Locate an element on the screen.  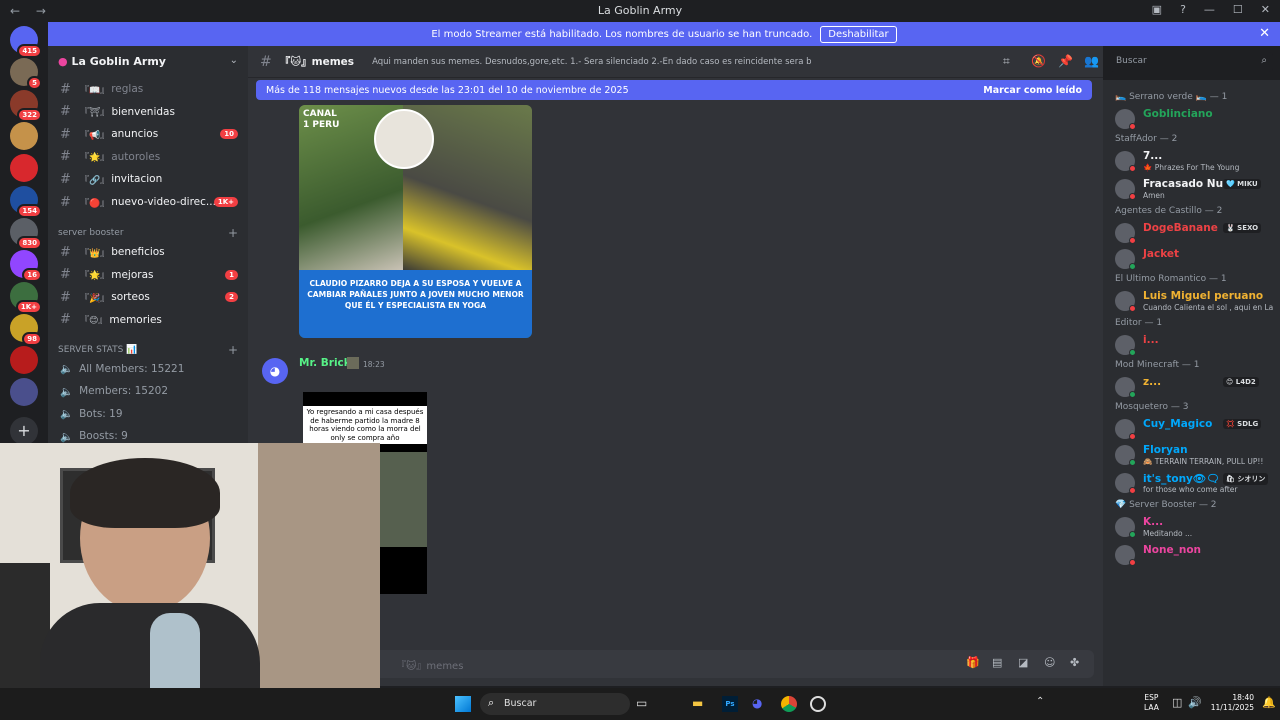
start-icon is located at coordinates (463, 704).